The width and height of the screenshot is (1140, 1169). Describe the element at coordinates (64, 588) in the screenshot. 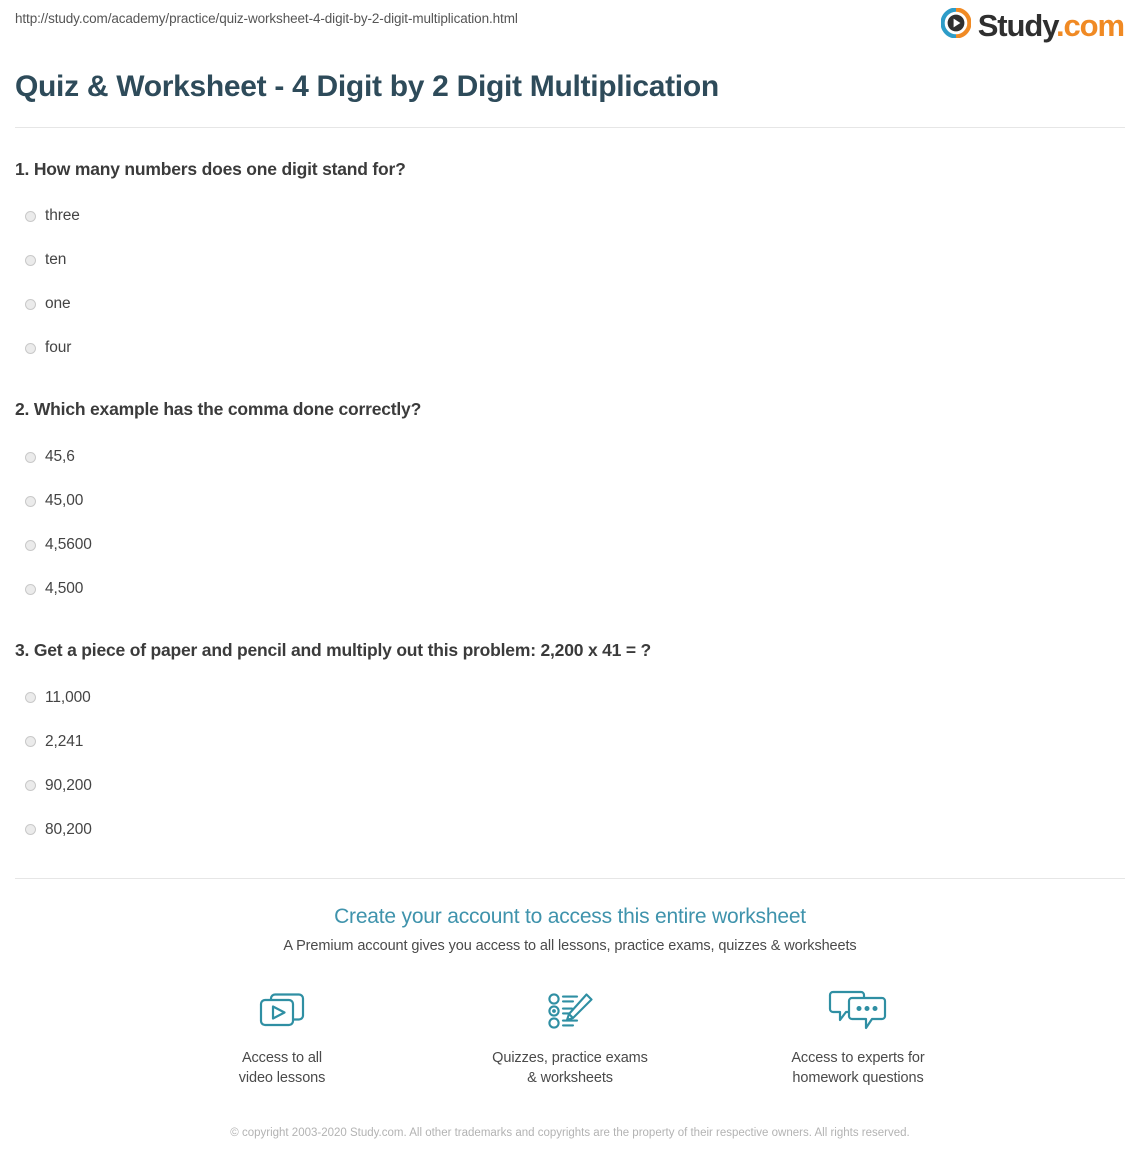

I see `option-label: 4,500` at that location.